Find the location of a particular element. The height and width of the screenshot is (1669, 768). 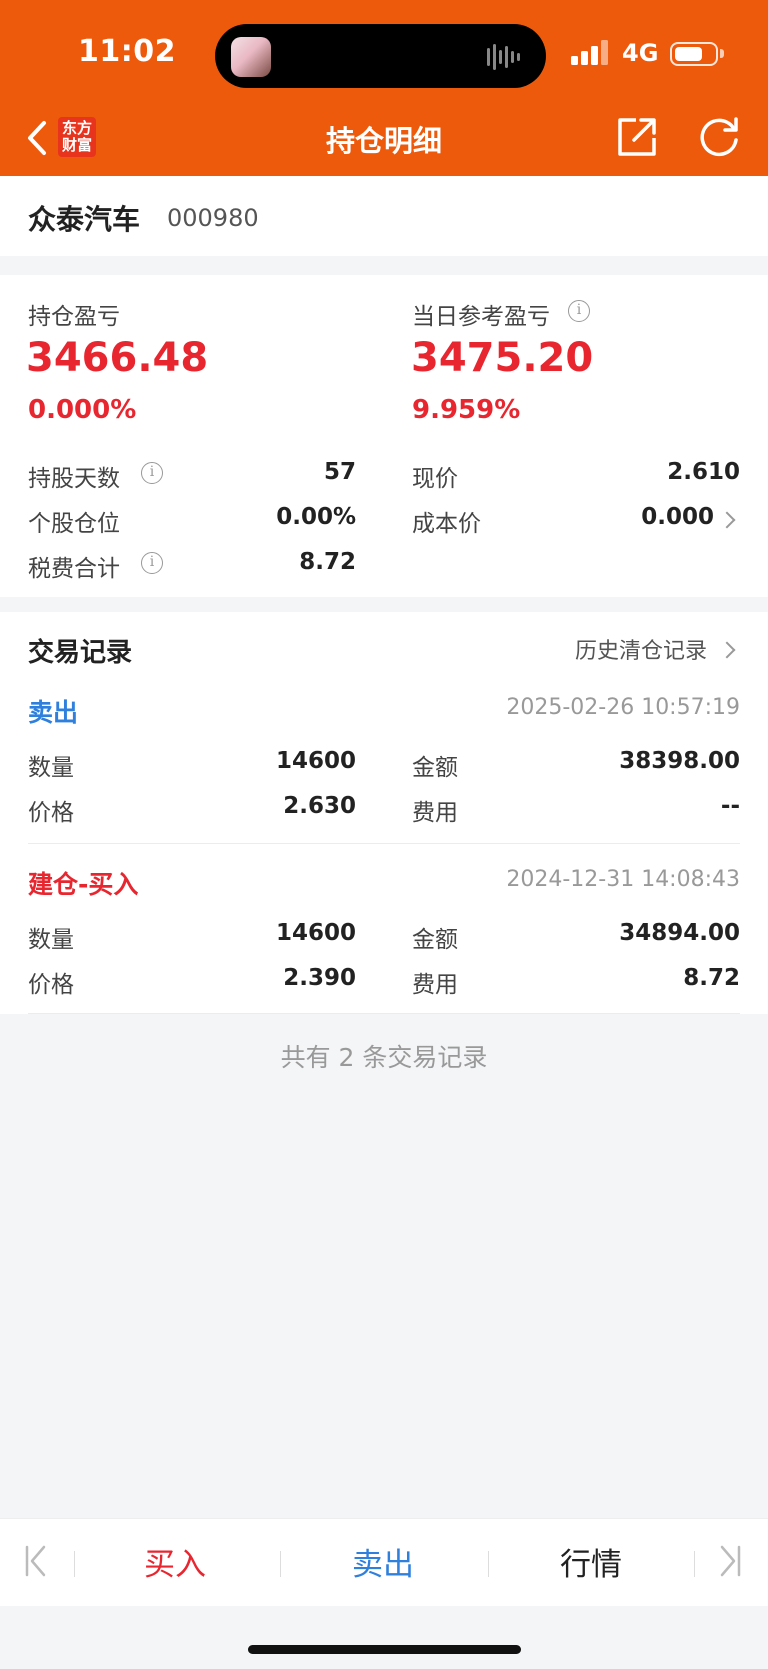

app-header: 11:02 4G 东方 财富 持仓明细 is located at coordinates (384, 88).